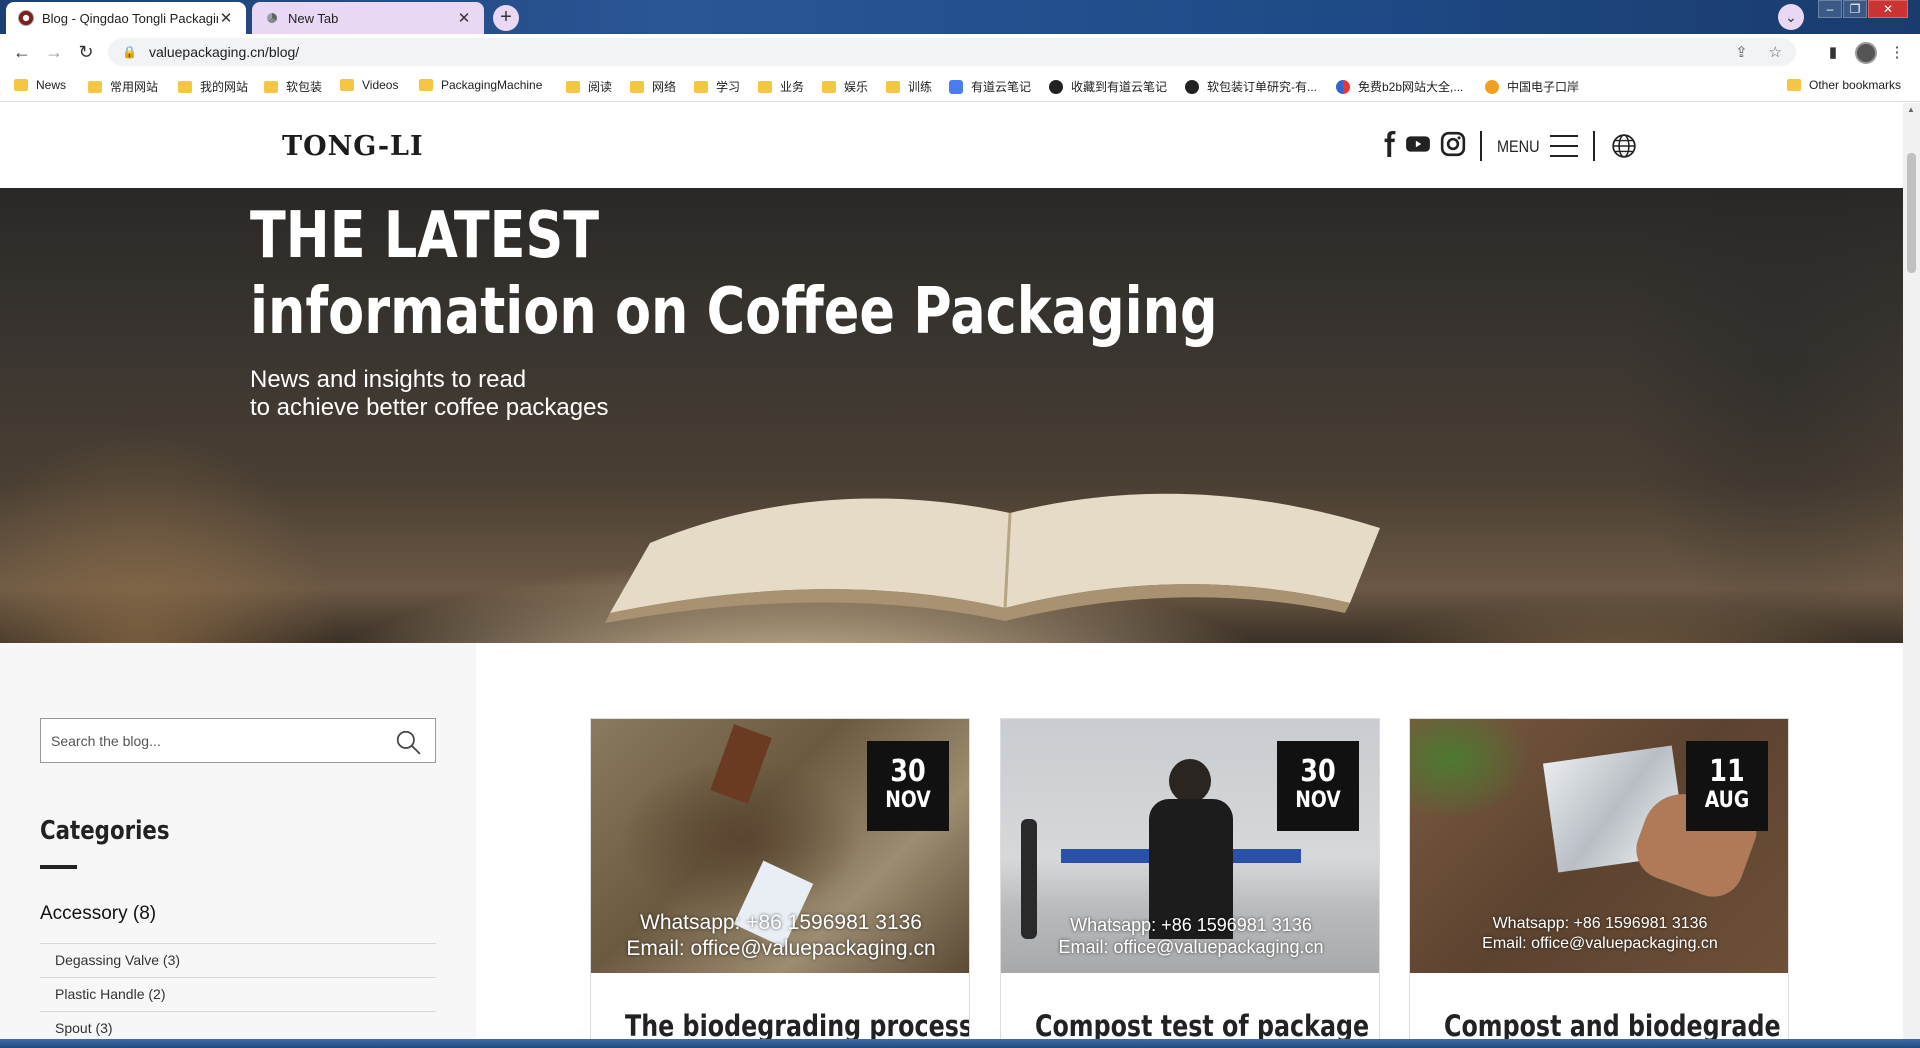 This screenshot has width=1920, height=1048. Describe the element at coordinates (1727, 786) in the screenshot. I see `post-date-badge: 11 AUG` at that location.